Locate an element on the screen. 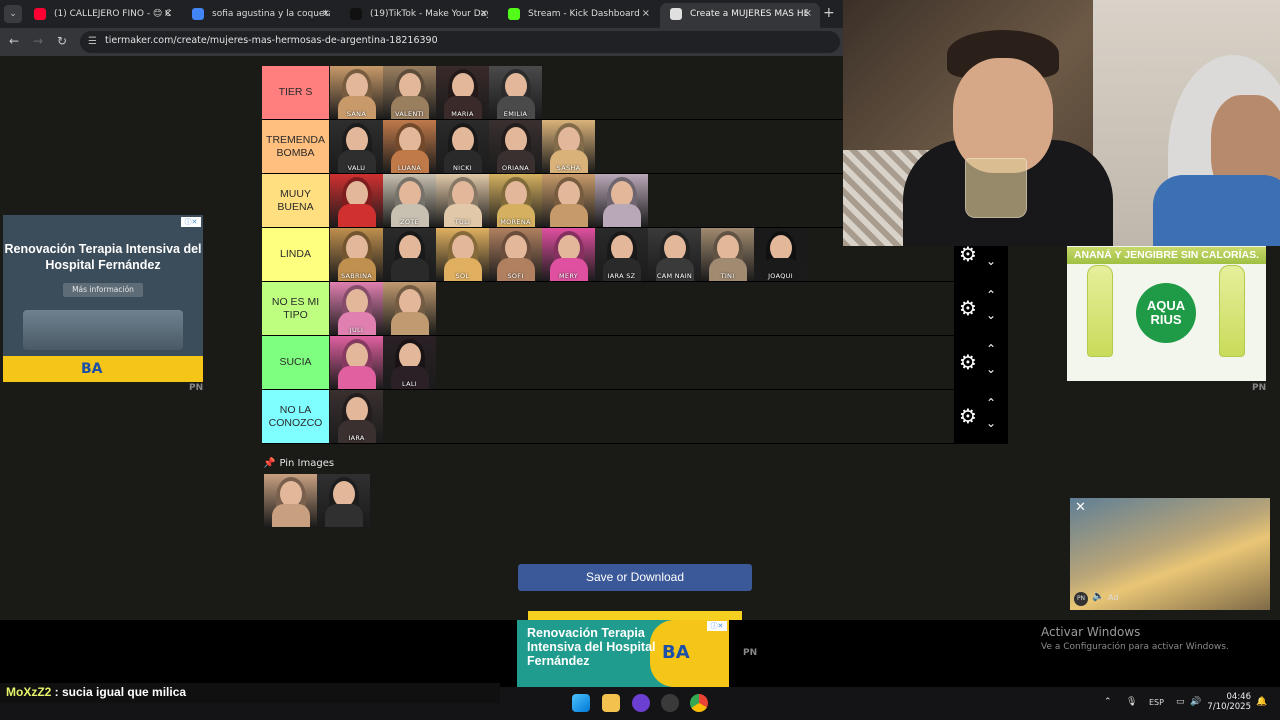 The height and width of the screenshot is (720, 1280). ad-left-more-info-button: Más información is located at coordinates (103, 290).